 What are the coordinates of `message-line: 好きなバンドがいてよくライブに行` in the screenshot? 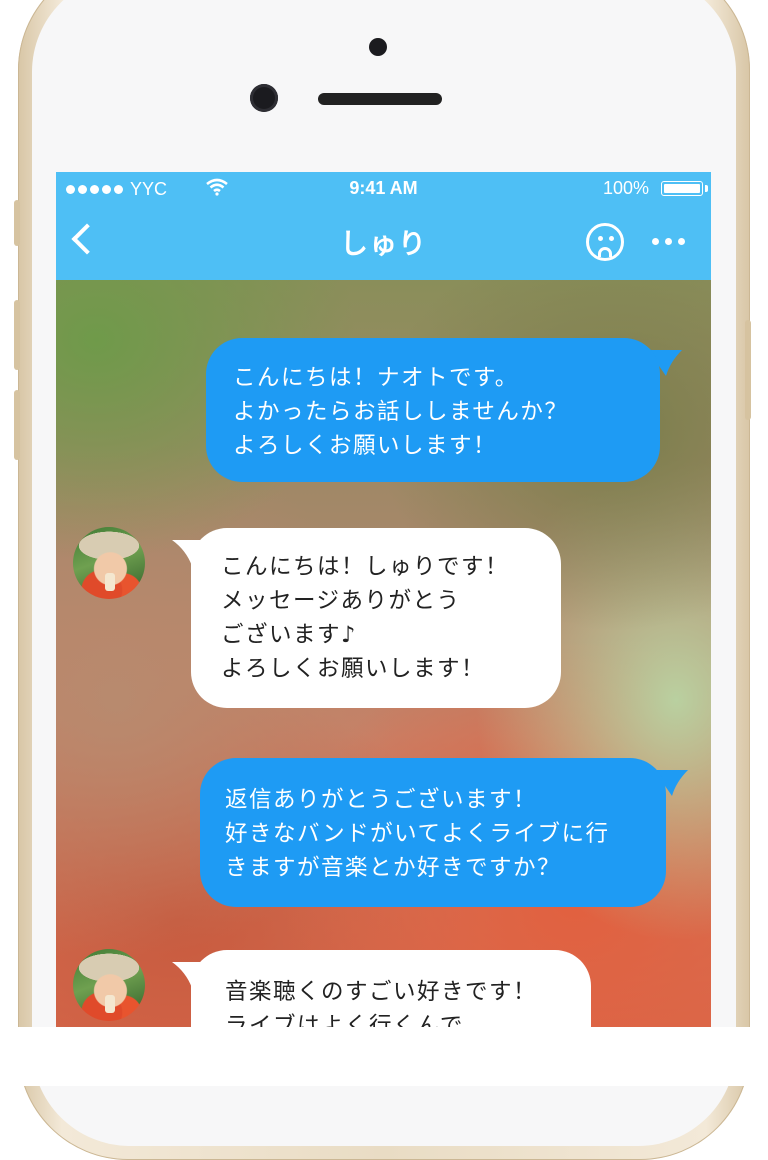 It's located at (417, 834).